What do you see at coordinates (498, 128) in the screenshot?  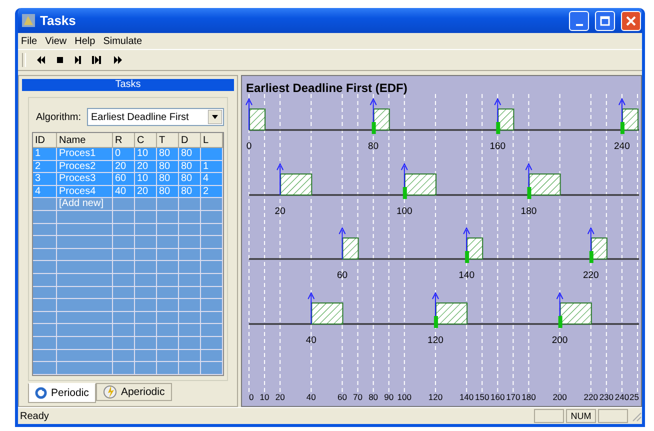 I see `deadline-mark` at bounding box center [498, 128].